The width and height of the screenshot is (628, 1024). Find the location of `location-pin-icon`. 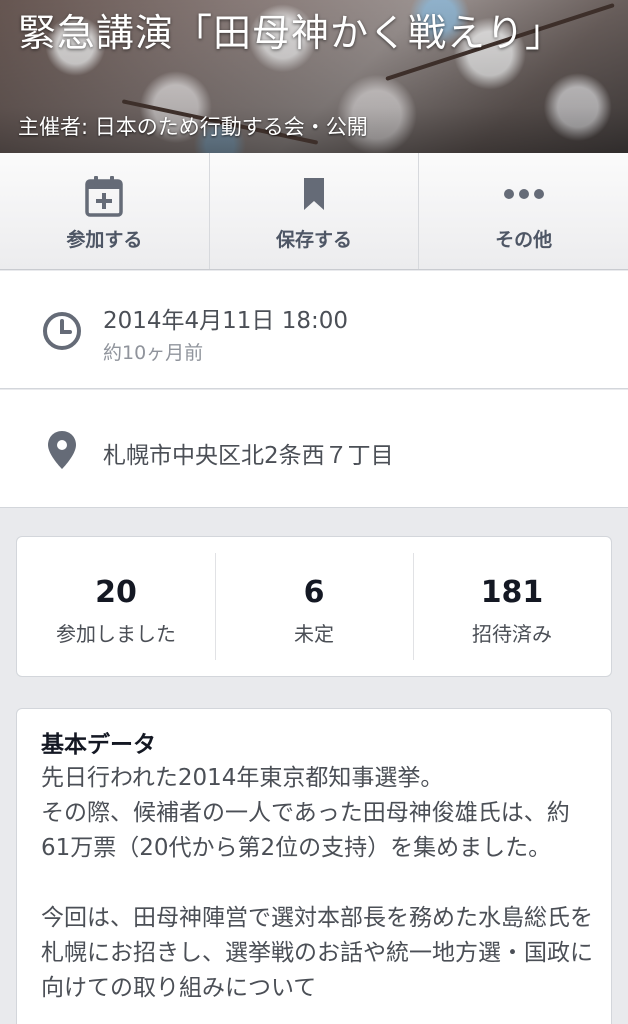

location-pin-icon is located at coordinates (62, 450).